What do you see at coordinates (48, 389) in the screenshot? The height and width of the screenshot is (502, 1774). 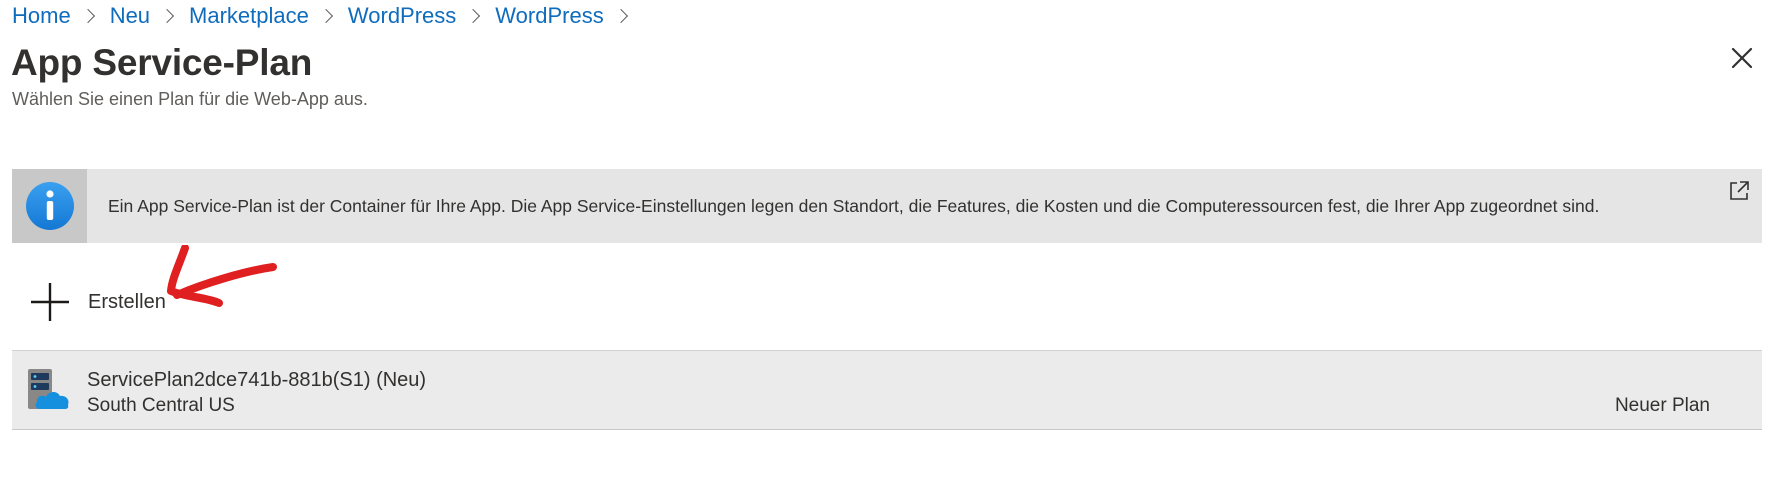 I see `app-service-plan-icon` at bounding box center [48, 389].